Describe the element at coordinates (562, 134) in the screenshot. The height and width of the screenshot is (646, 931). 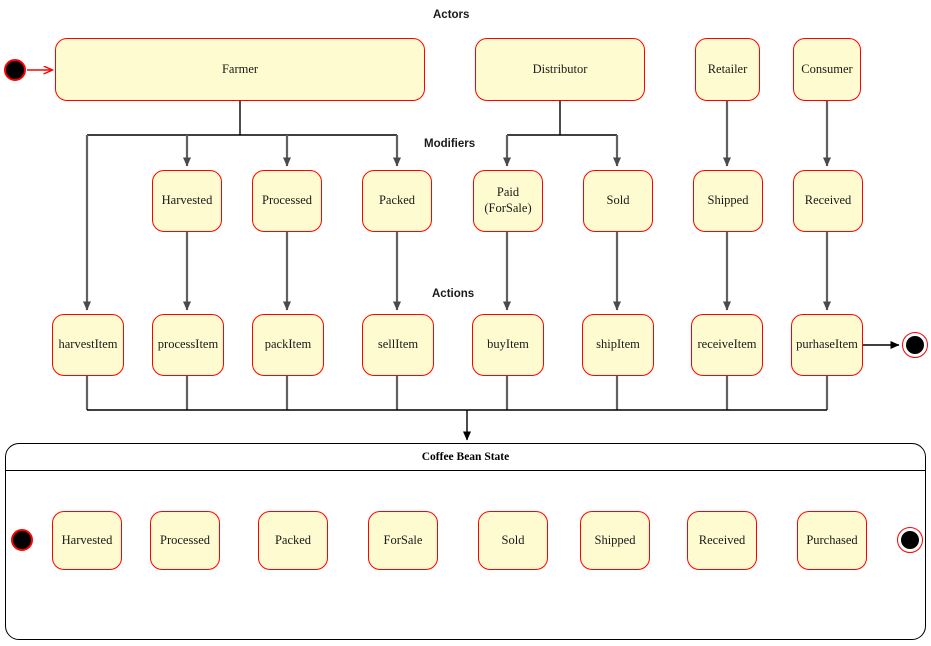
I see `edge-distributor-fork` at that location.